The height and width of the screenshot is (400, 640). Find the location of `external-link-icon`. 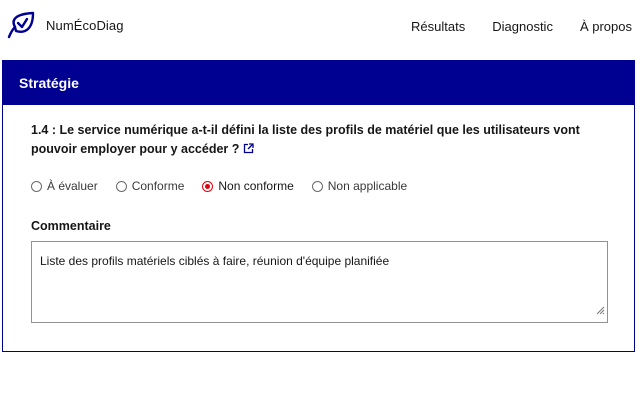

external-link-icon is located at coordinates (249, 150).